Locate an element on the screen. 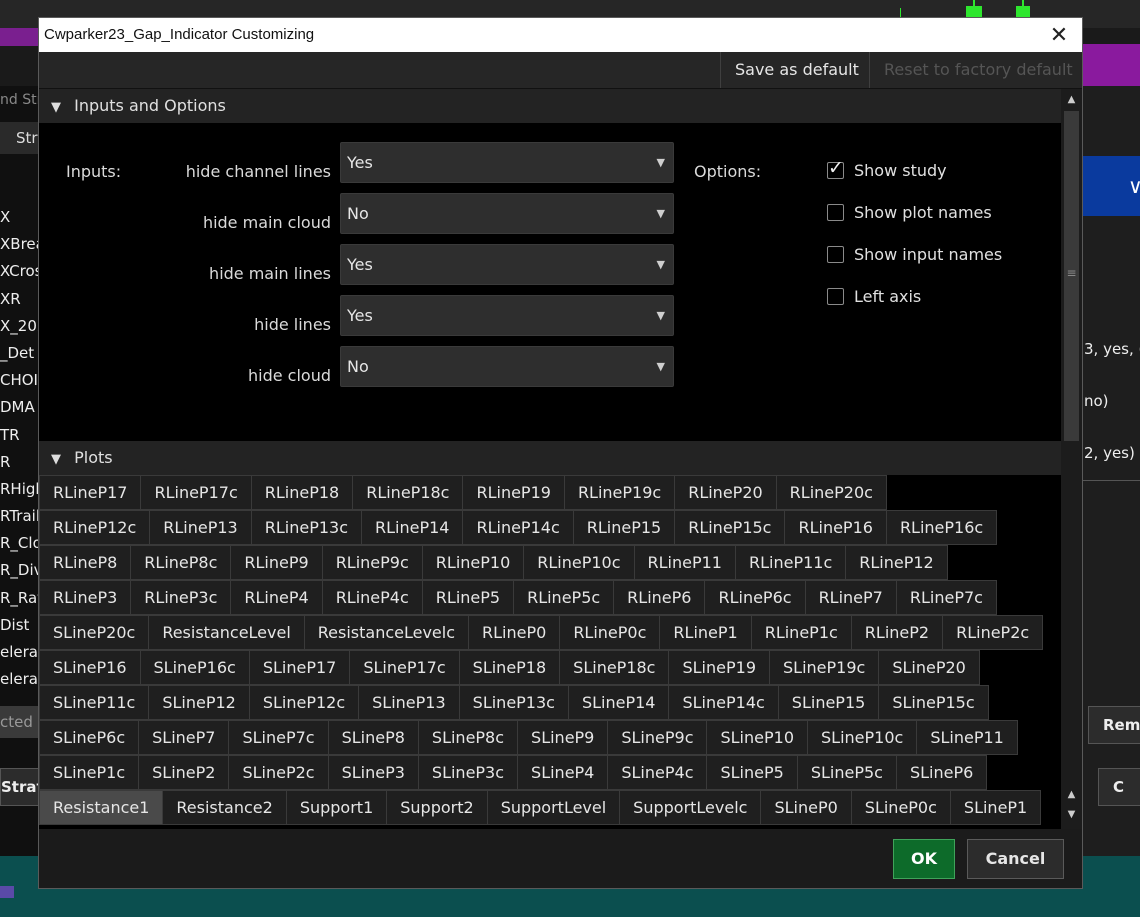  plot-button: ResistanceLevelc is located at coordinates (386, 632).